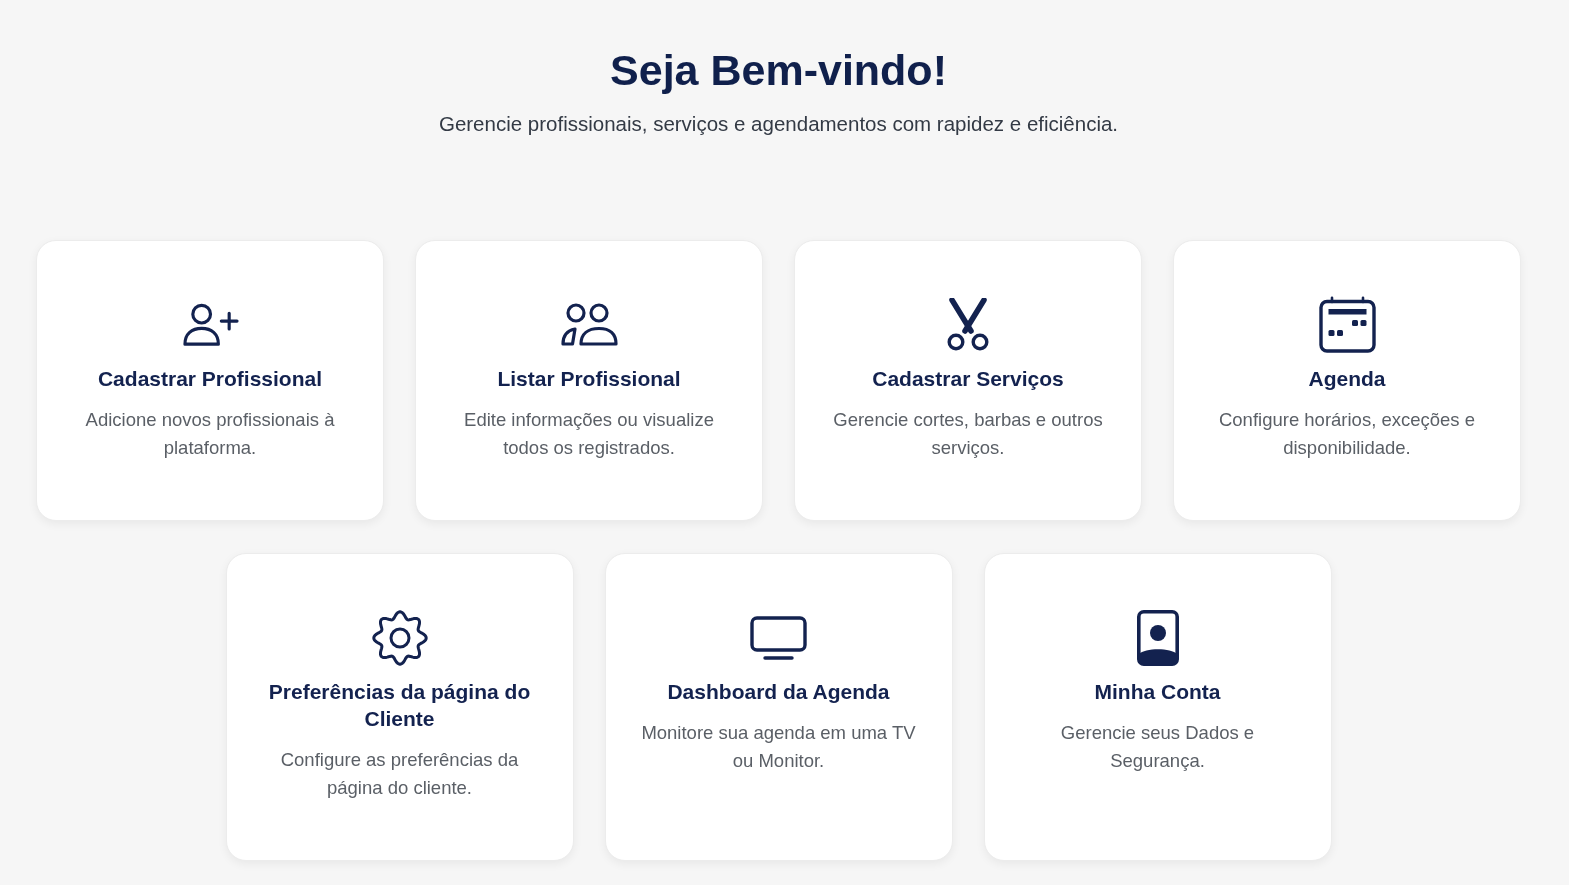 The width and height of the screenshot is (1569, 885). What do you see at coordinates (778, 124) in the screenshot?
I see `welcome-subtitle: Gerencie profissionais, serviços e agendamentos com rapidez e eficiência.` at bounding box center [778, 124].